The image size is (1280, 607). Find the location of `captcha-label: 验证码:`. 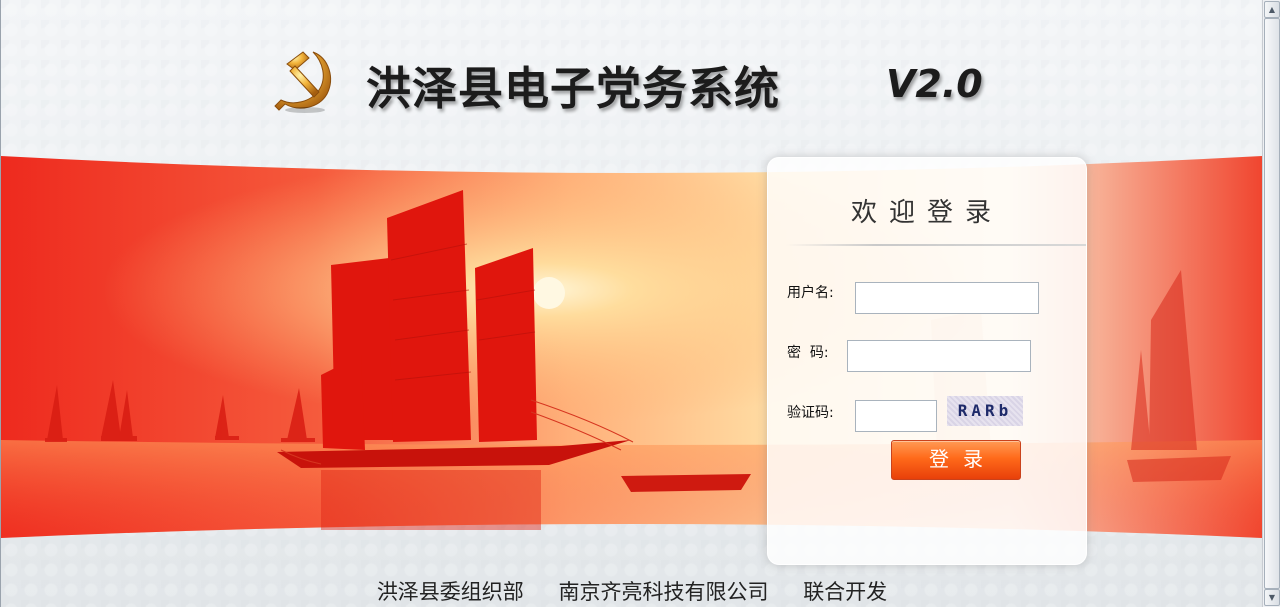

captcha-label: 验证码: is located at coordinates (810, 413).